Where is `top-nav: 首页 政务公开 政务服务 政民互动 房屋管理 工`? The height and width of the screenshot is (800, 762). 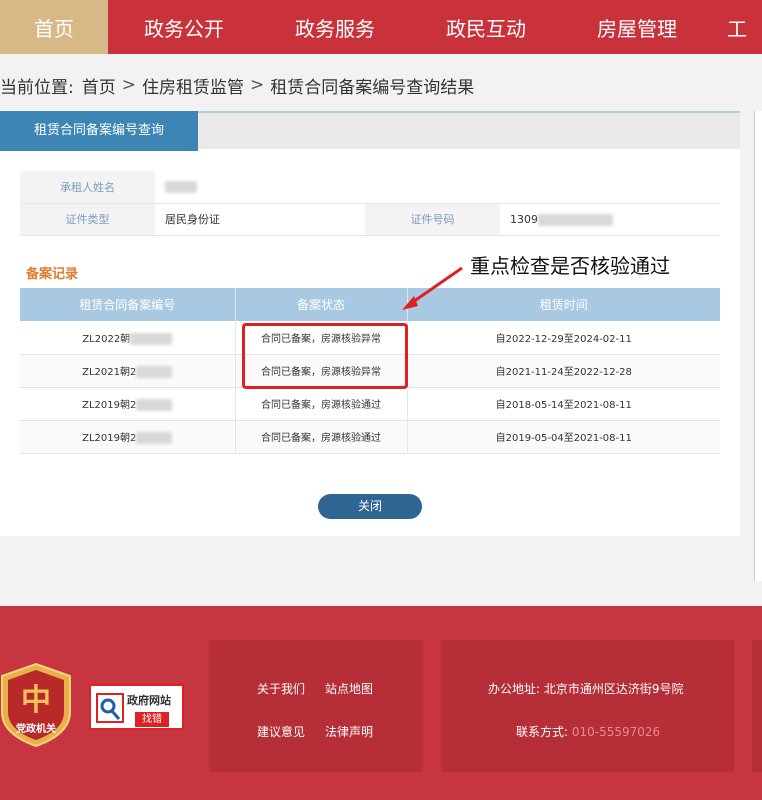
top-nav: 首页 政务公开 政务服务 政民互动 房屋管理 工 is located at coordinates (381, 27).